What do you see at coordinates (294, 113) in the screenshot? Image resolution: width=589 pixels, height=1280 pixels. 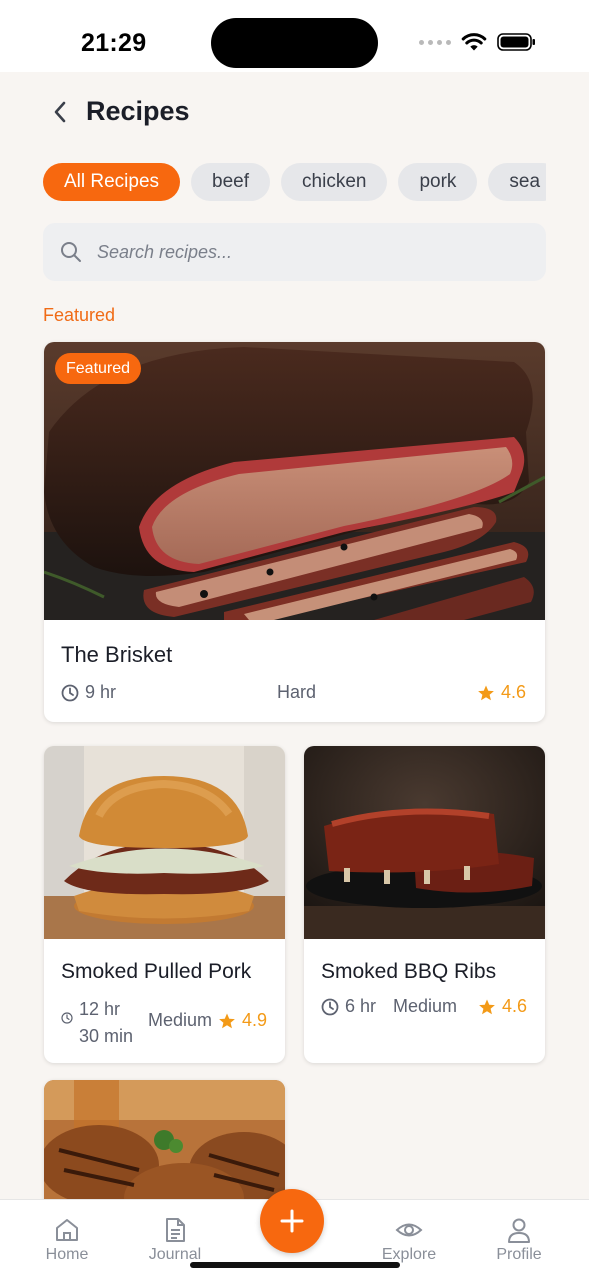 I see `header: Recipes` at bounding box center [294, 113].